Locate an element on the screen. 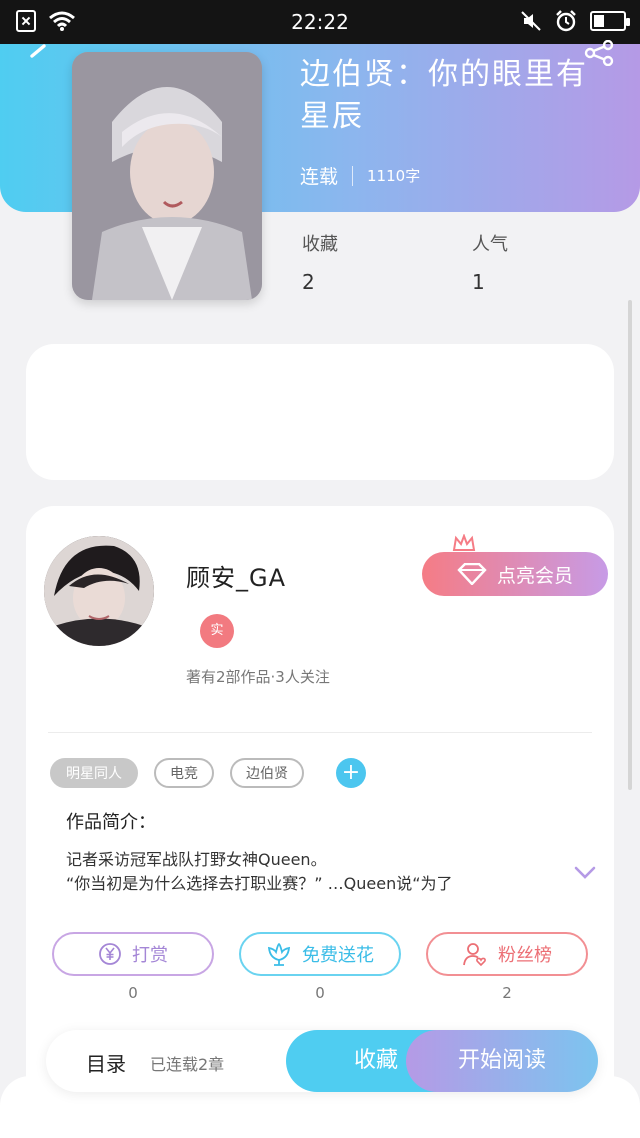  yuan-icon is located at coordinates (110, 954).